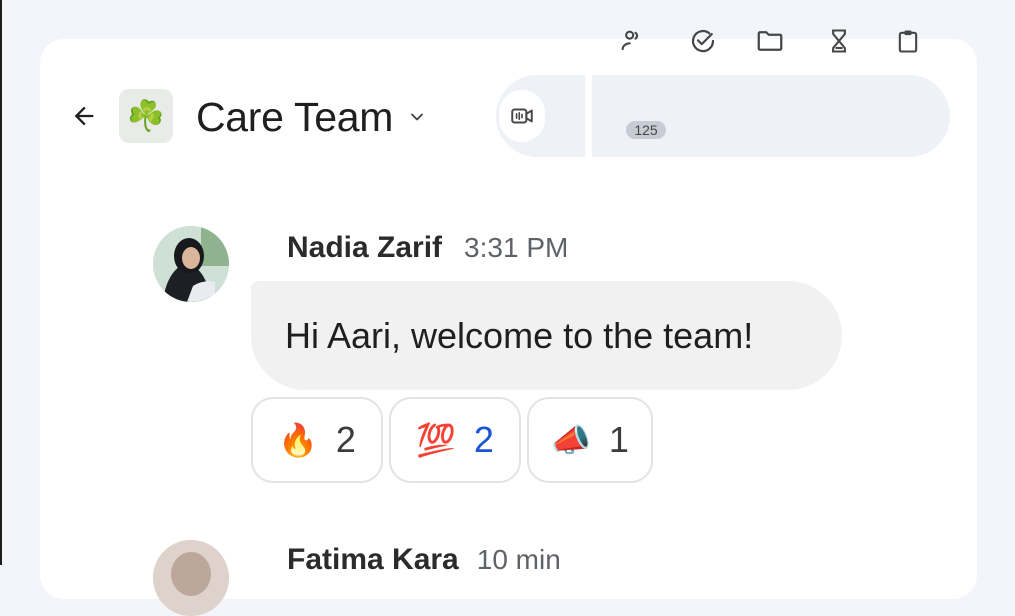  What do you see at coordinates (298, 440) in the screenshot?
I see `fire-emoji-icon: 🔥` at bounding box center [298, 440].